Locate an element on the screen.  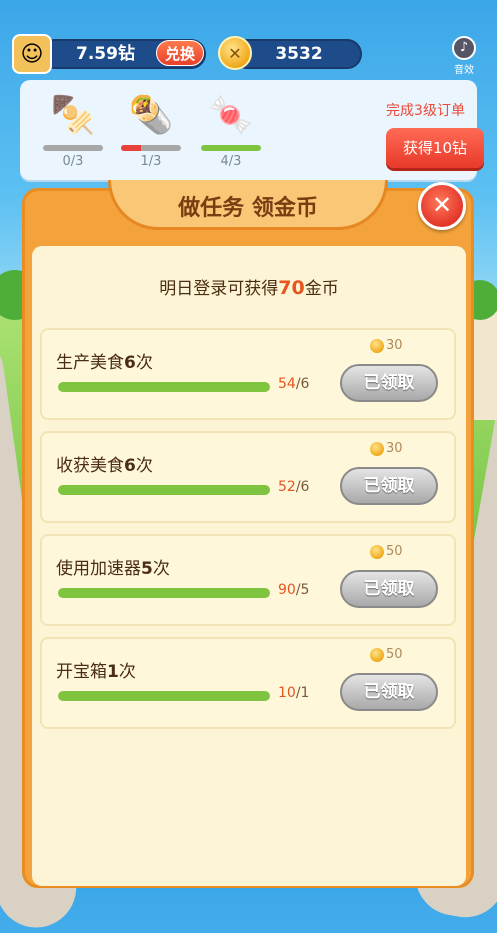
task-progress-current: 52 is located at coordinates (287, 487).